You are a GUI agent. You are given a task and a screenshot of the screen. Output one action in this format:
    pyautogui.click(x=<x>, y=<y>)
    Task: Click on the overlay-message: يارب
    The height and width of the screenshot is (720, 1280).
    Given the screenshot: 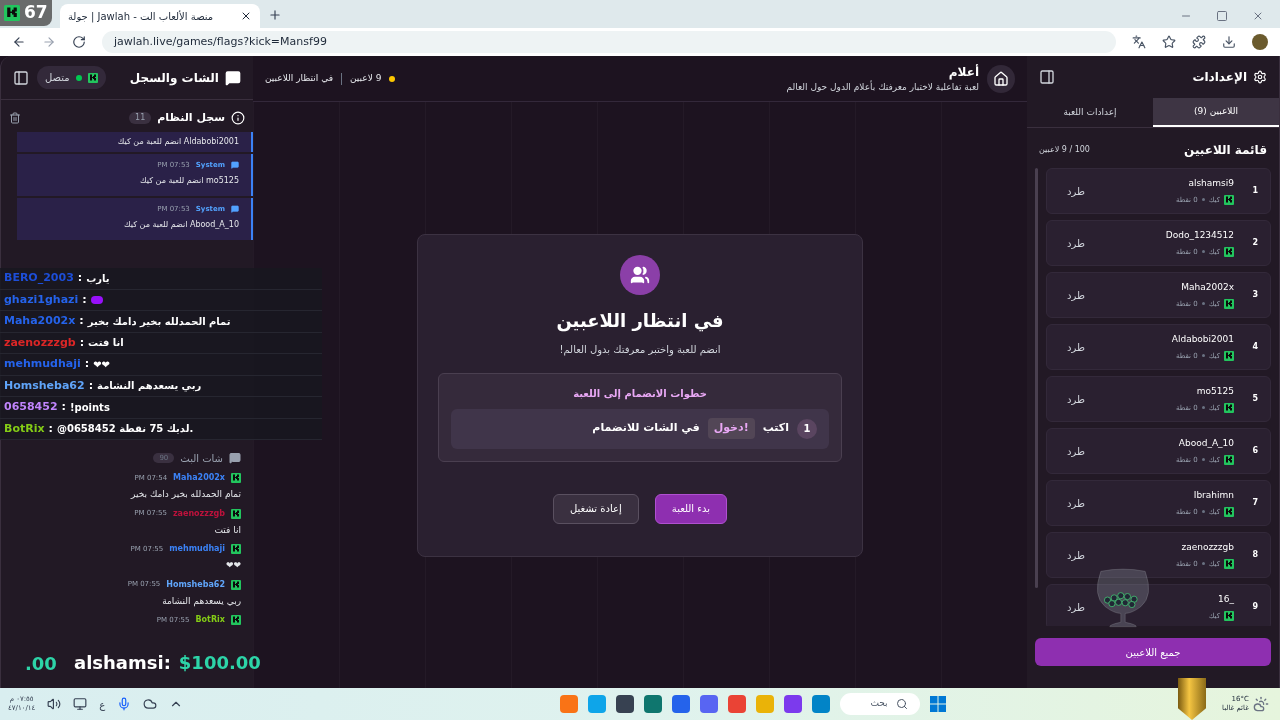 What is the action you would take?
    pyautogui.click(x=98, y=278)
    